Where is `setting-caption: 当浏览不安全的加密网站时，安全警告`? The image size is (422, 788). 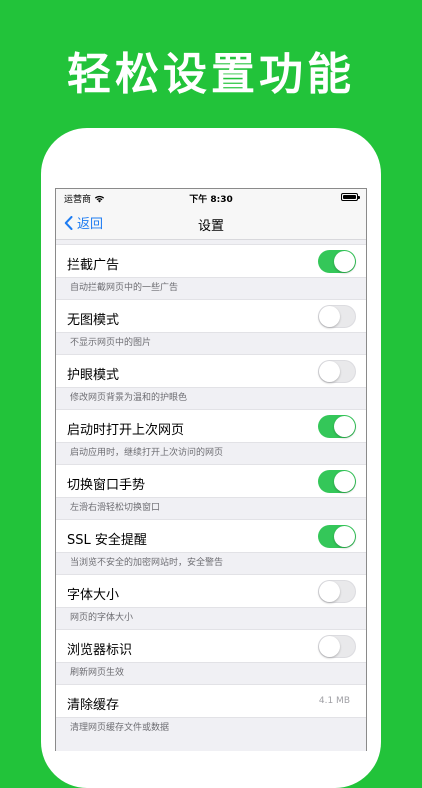
setting-caption: 当浏览不安全的加密网站时，安全警告 is located at coordinates (147, 563).